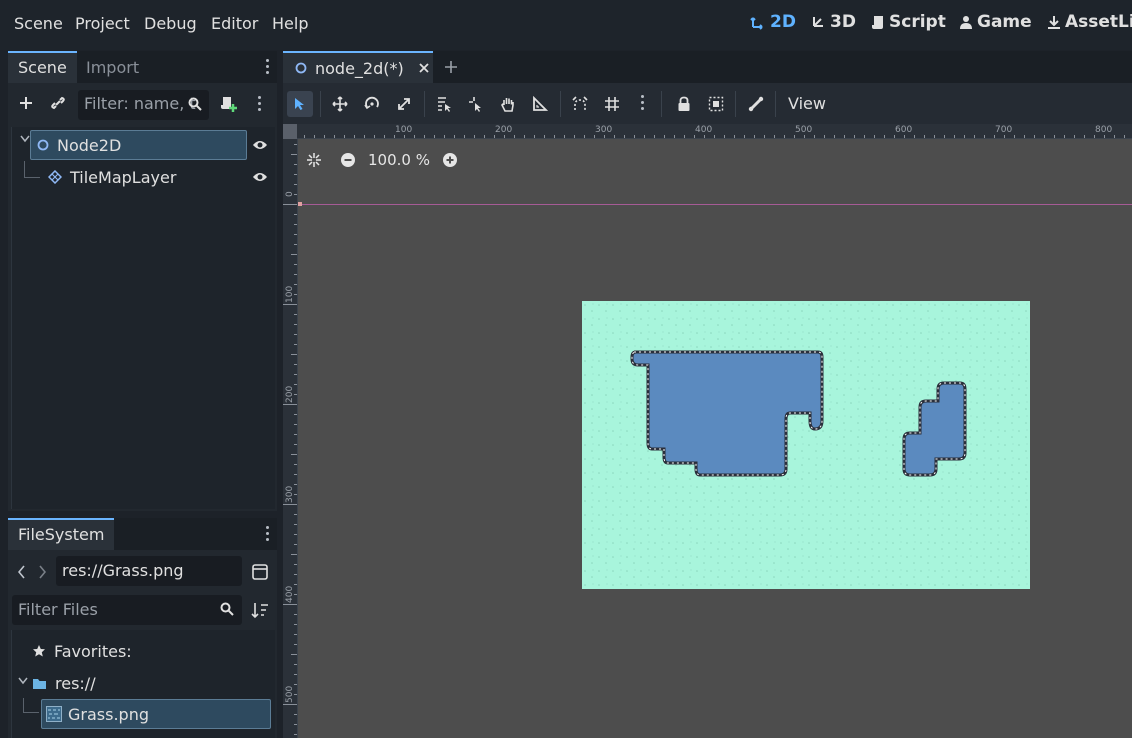  I want to click on vertical-ruler-ticks, so click(290, 439).